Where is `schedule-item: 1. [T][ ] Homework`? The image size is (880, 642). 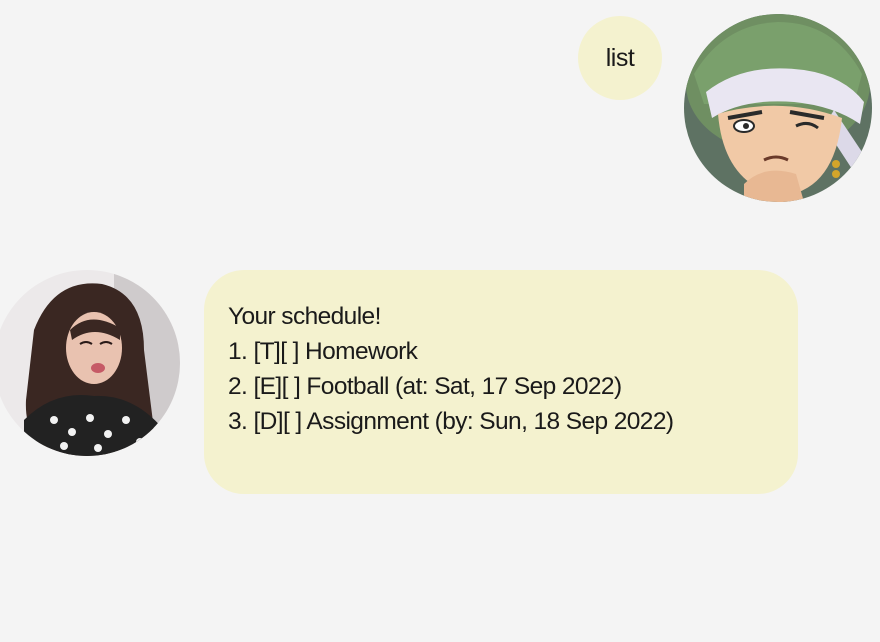 schedule-item: 1. [T][ ] Homework is located at coordinates (323, 351).